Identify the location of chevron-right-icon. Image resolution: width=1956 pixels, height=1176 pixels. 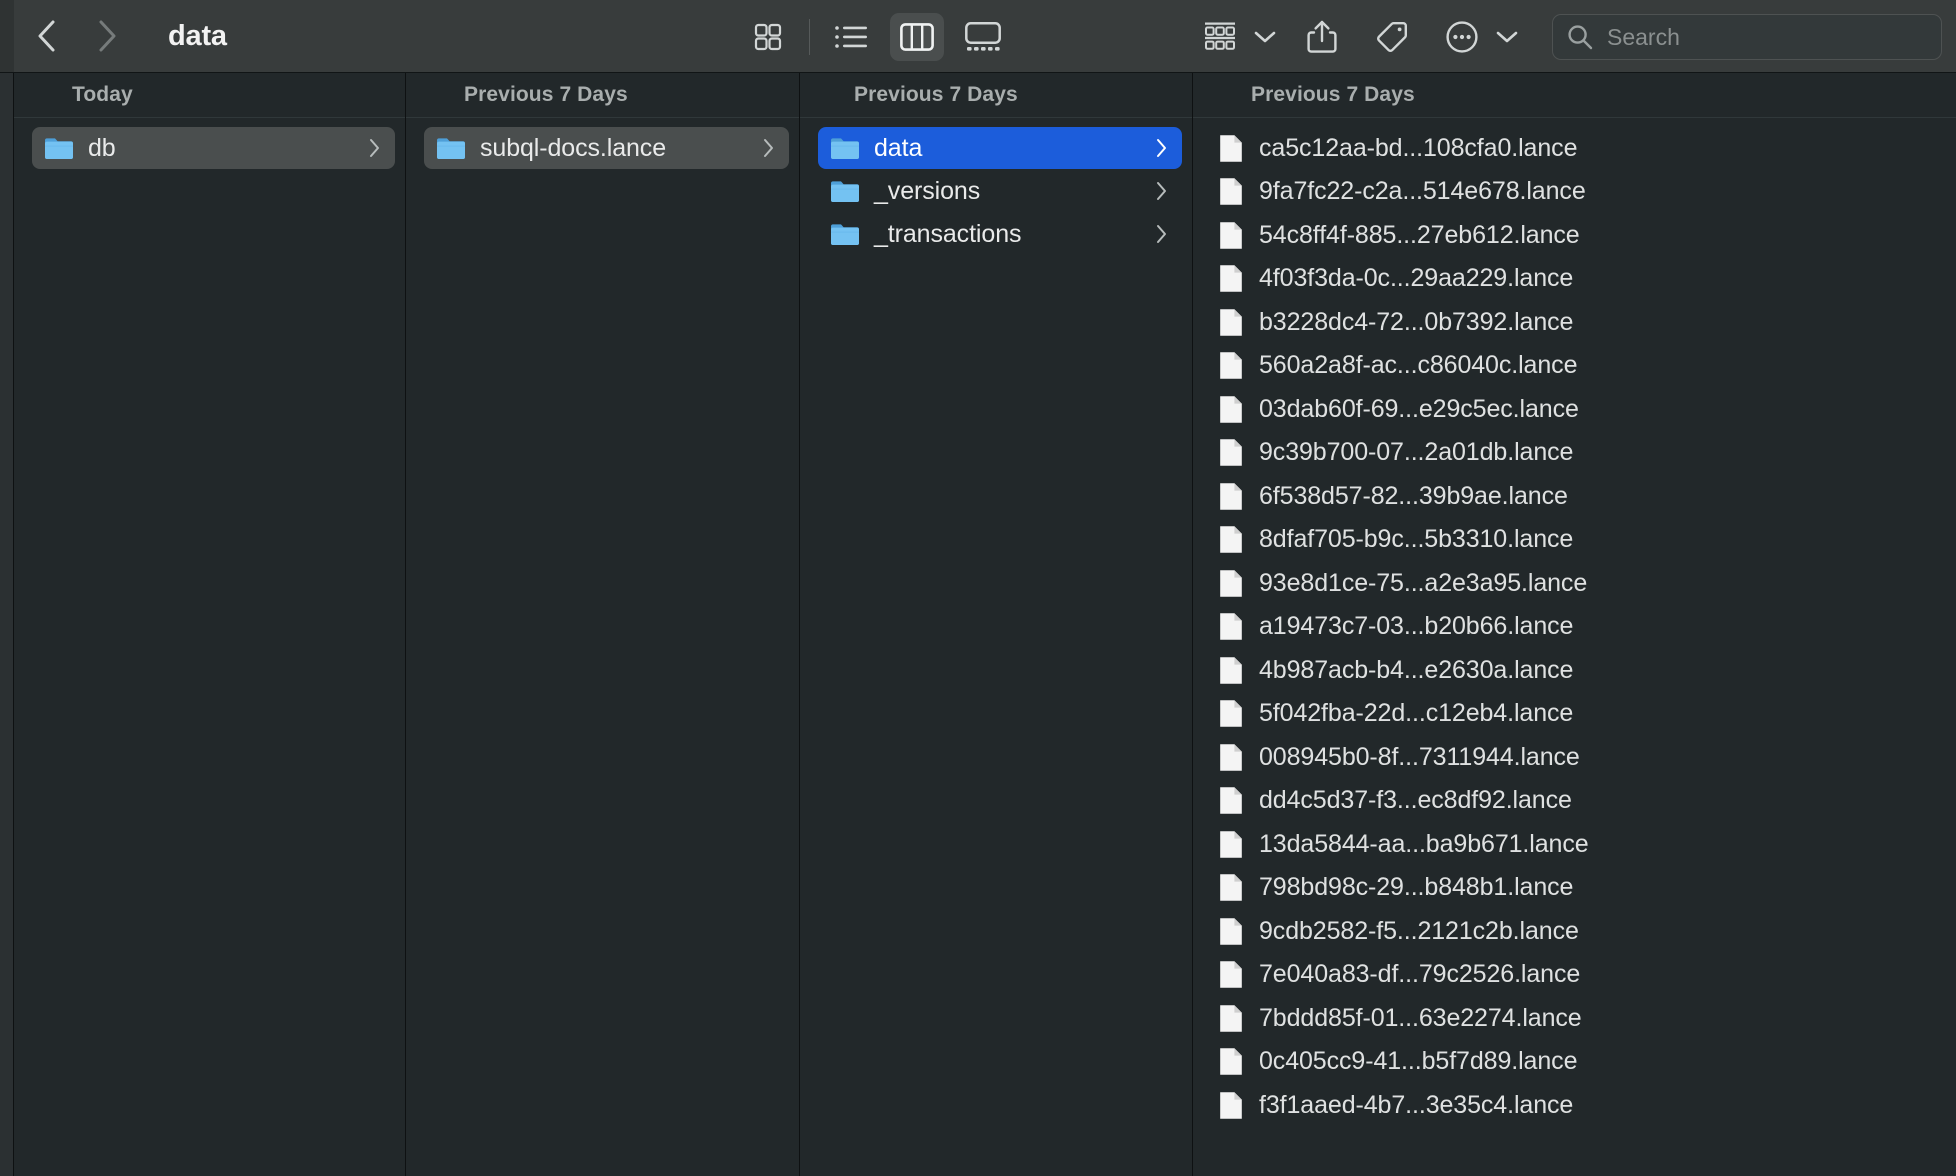
(107, 36).